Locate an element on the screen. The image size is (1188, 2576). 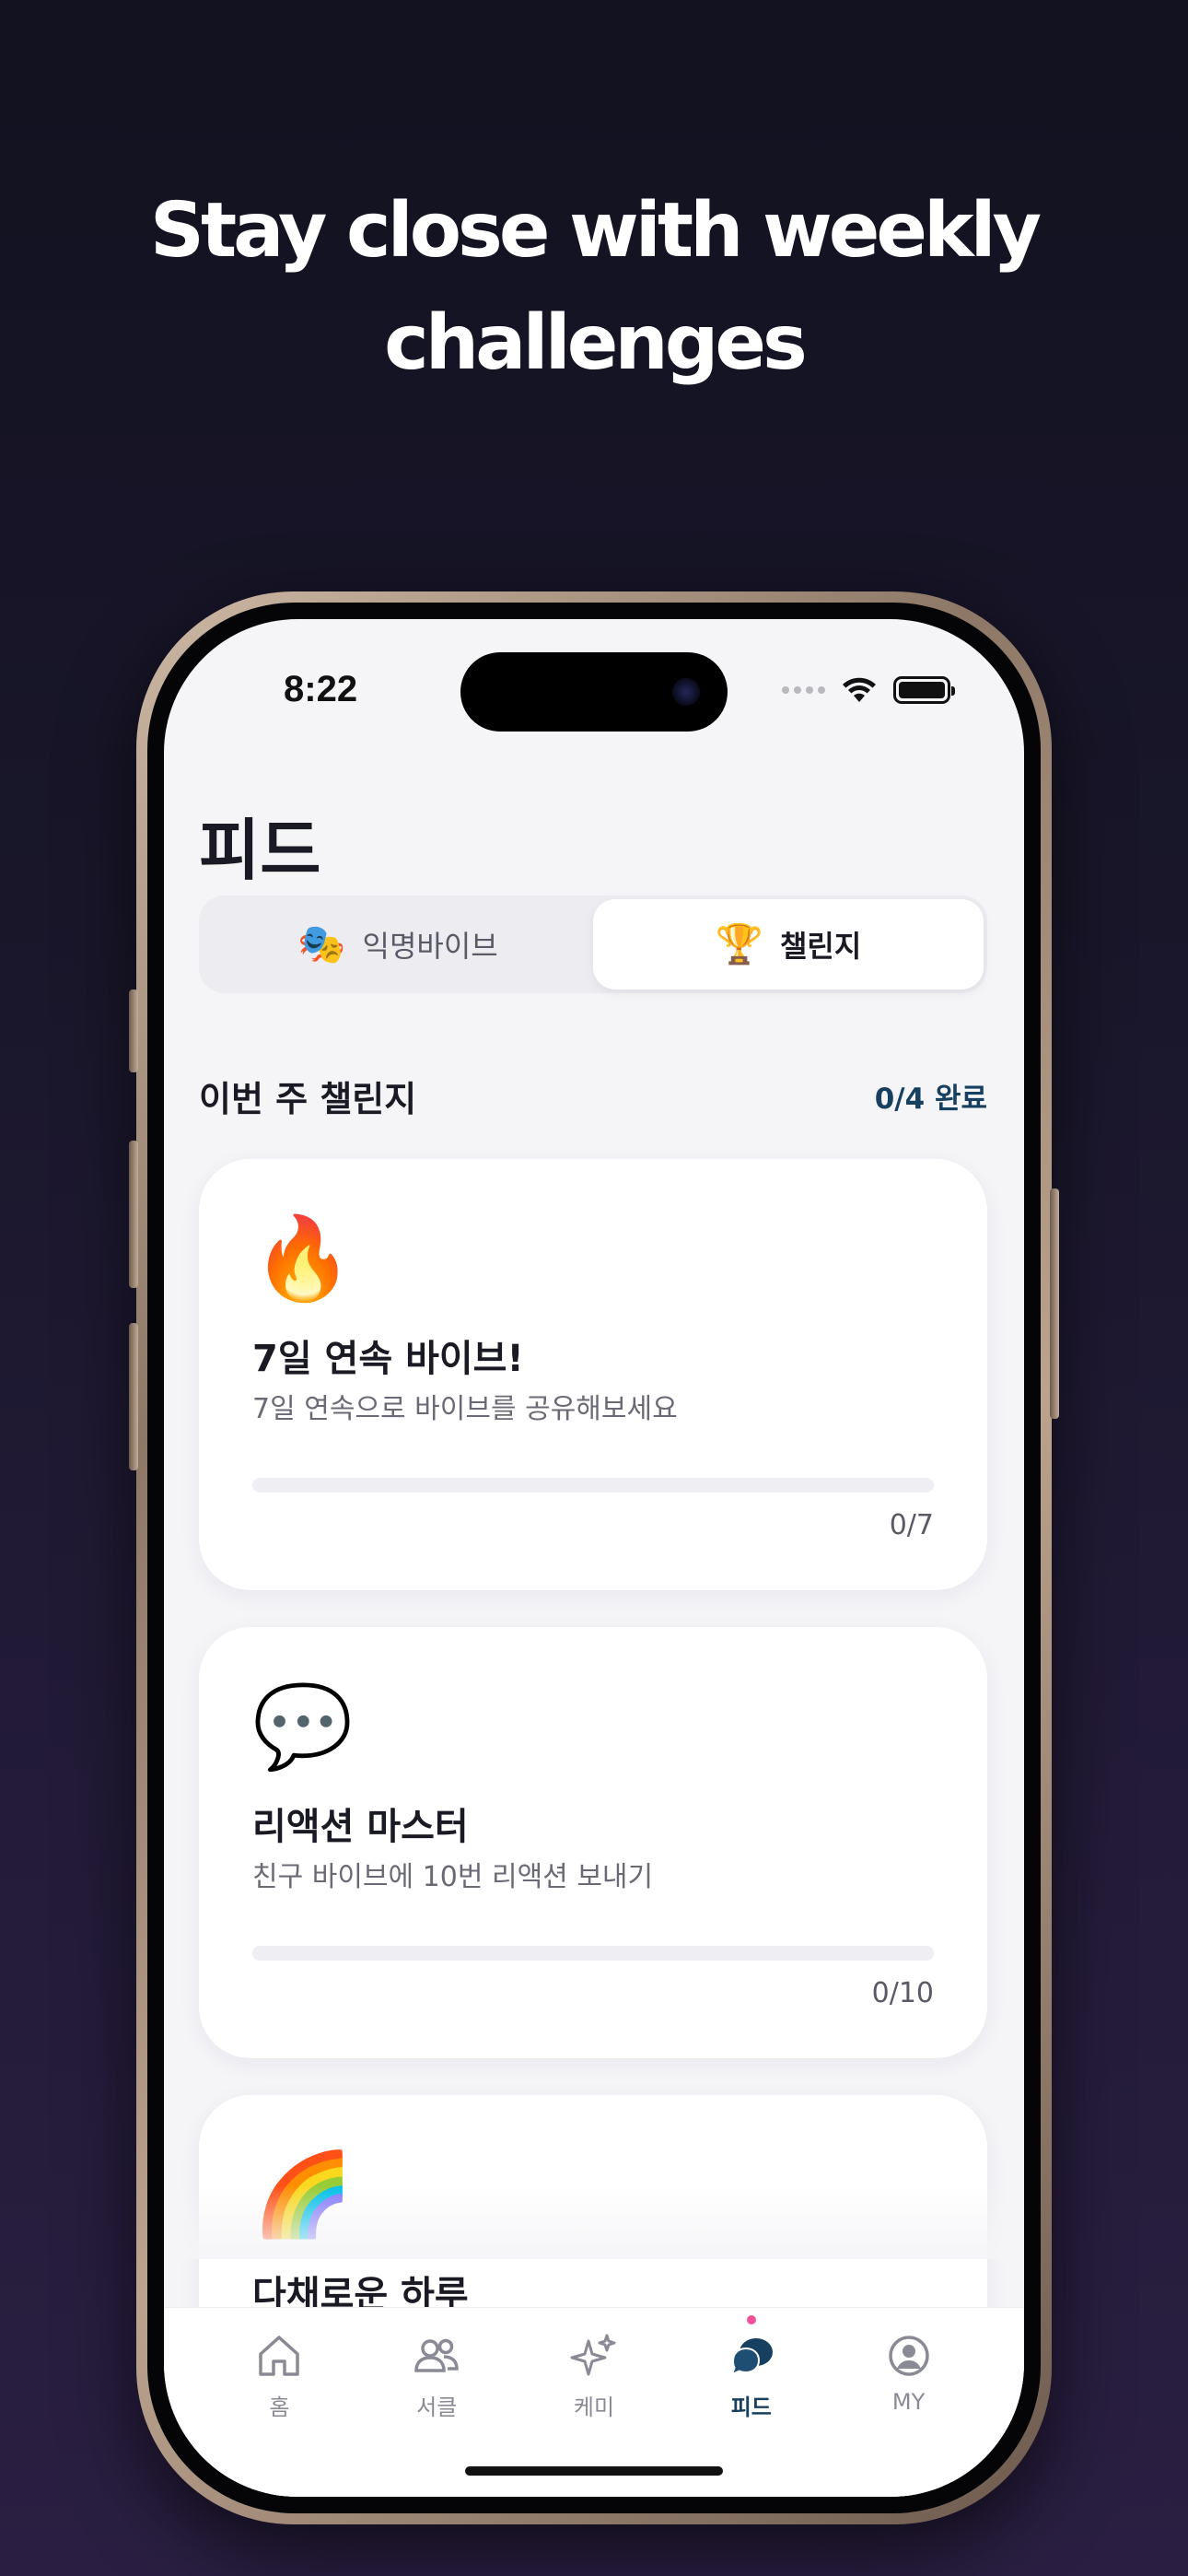
trophy-icon: 🏆 is located at coordinates (739, 943).